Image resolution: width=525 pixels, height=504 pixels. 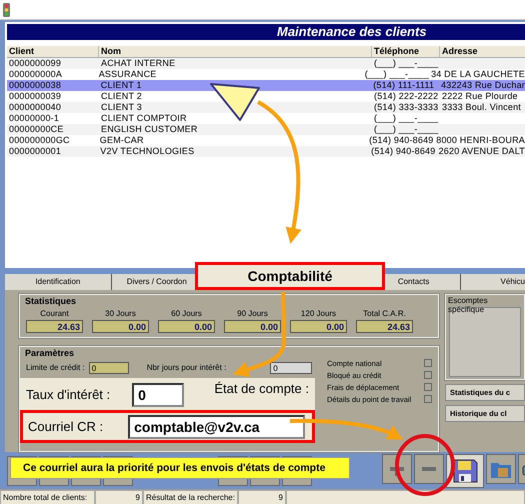 I want to click on window-title: Maintenance des clients, so click(x=265, y=32).